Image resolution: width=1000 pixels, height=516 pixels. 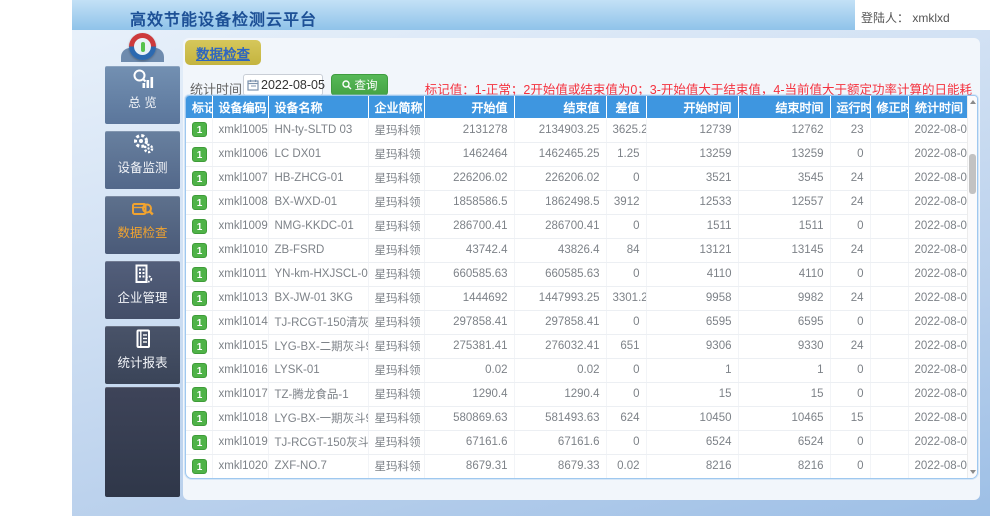 What do you see at coordinates (885, 18) in the screenshot?
I see `login-label: 登陆人：` at bounding box center [885, 18].